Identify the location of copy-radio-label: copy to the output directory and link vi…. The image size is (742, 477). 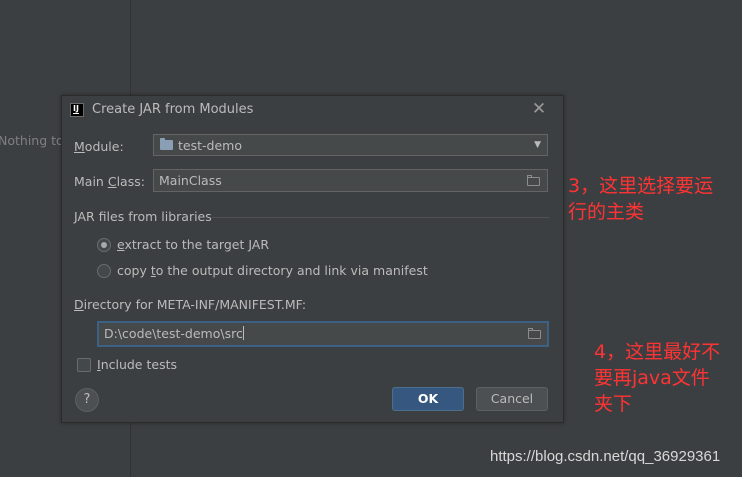
(272, 270).